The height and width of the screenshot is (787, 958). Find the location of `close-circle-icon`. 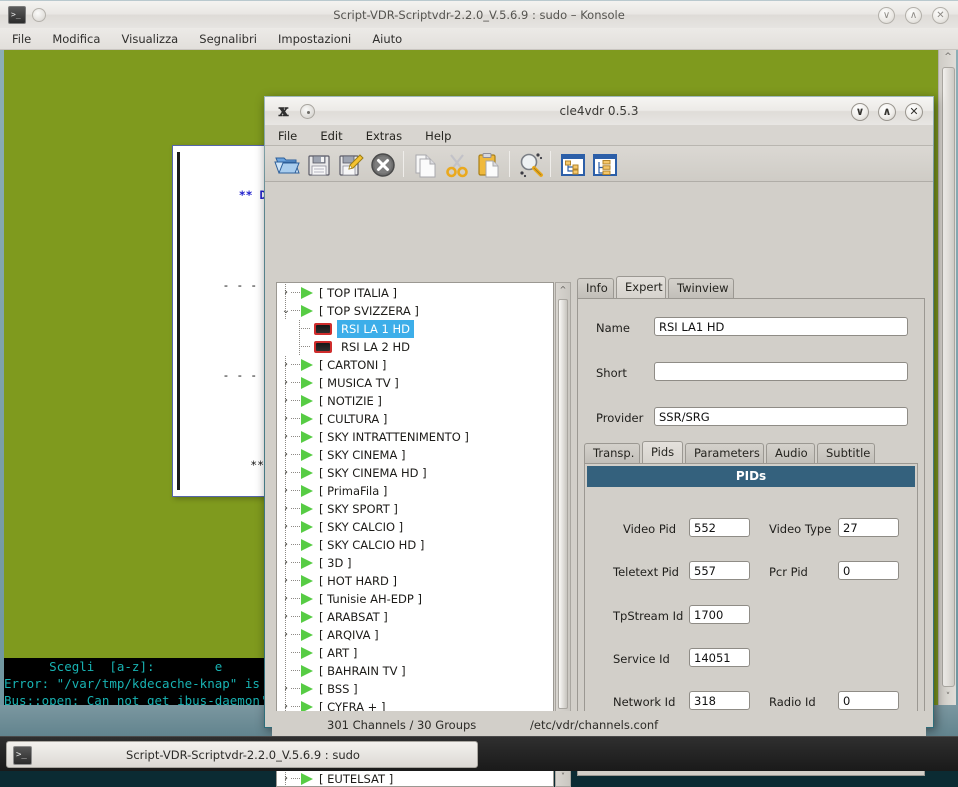

close-circle-icon is located at coordinates (383, 165).